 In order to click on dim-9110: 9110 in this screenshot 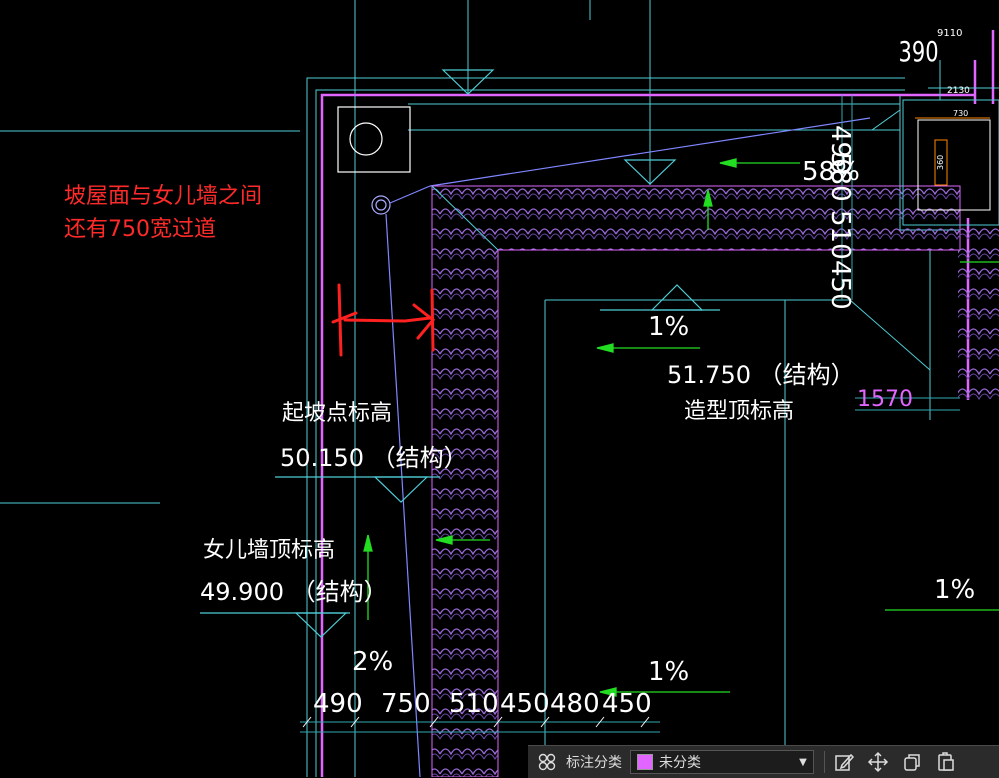, I will do `click(949, 33)`.